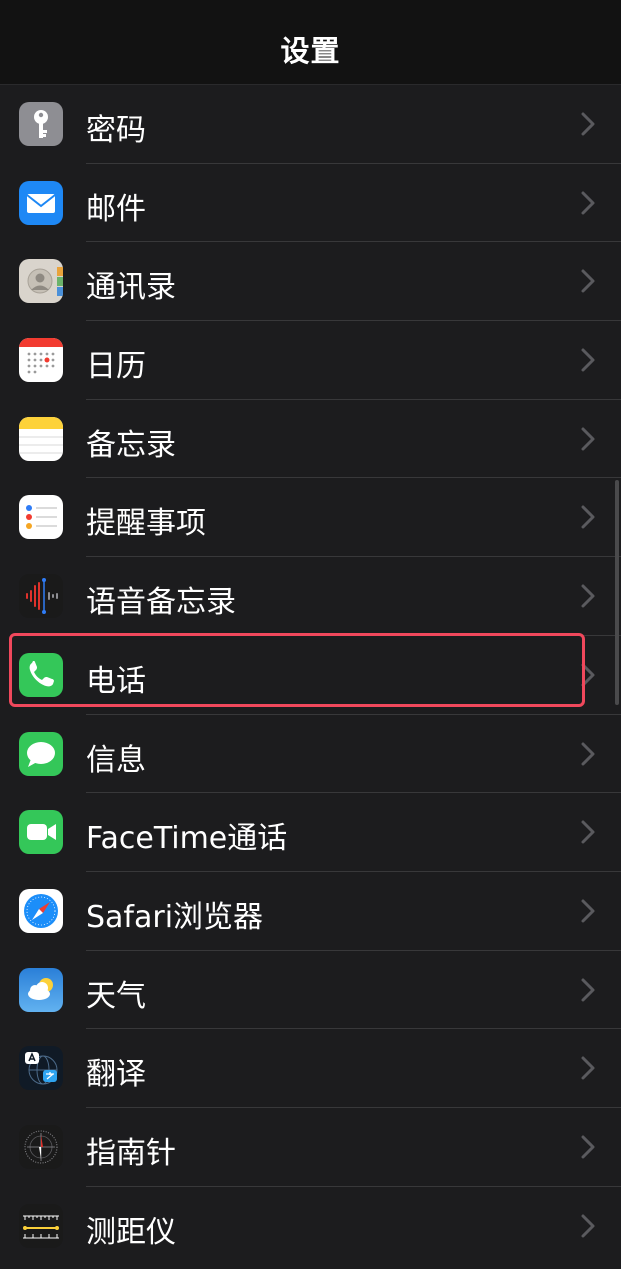 This screenshot has height=1269, width=621. What do you see at coordinates (116, 760) in the screenshot?
I see `settings-row-label: 信息` at bounding box center [116, 760].